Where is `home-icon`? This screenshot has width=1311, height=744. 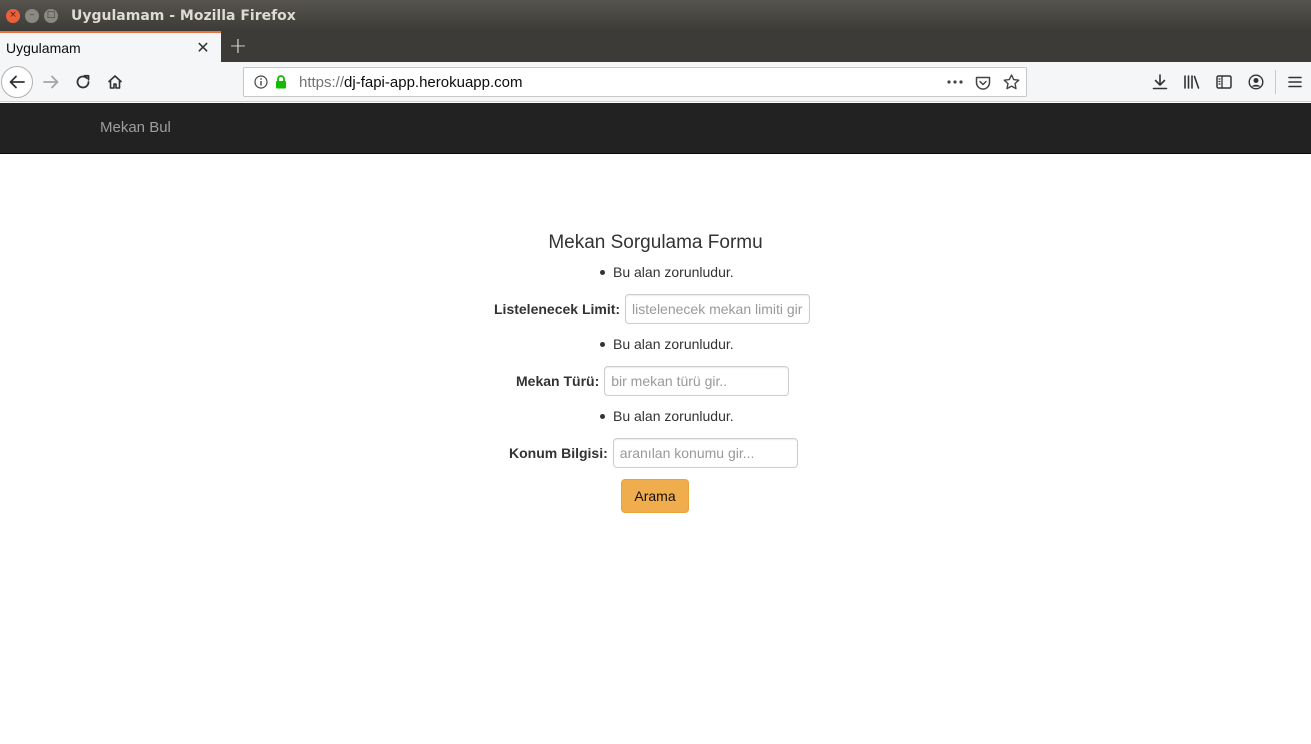
home-icon is located at coordinates (115, 81).